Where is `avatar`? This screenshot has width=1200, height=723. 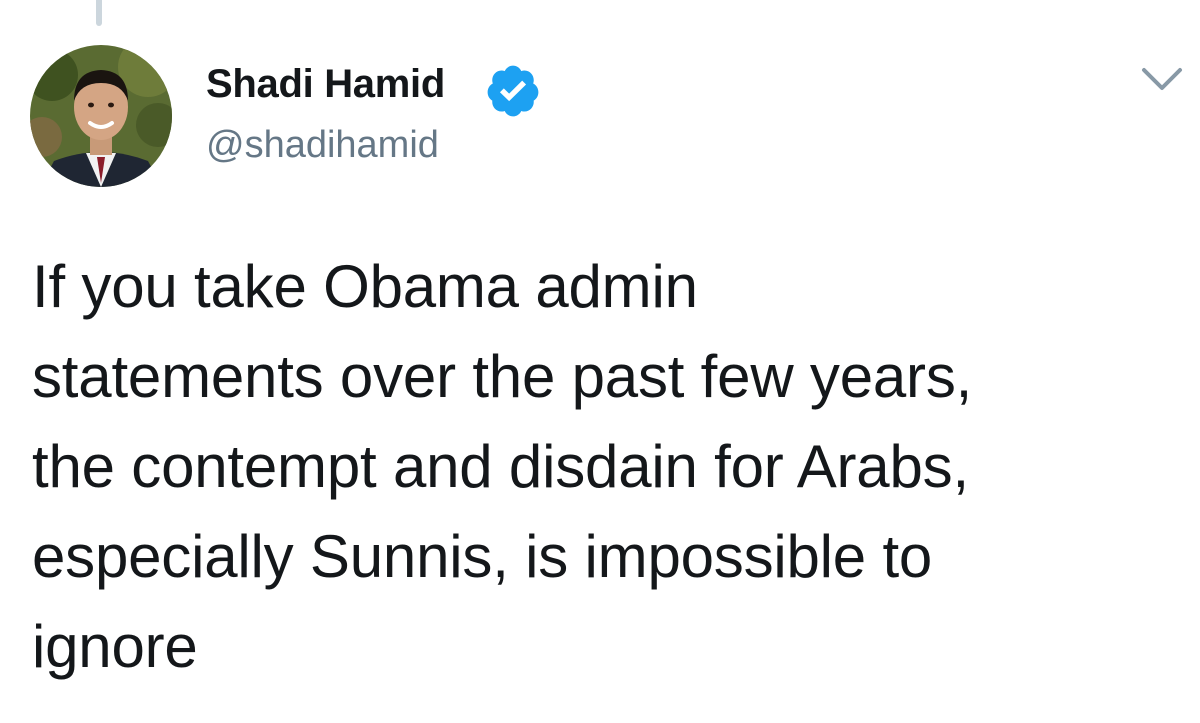 avatar is located at coordinates (101, 116).